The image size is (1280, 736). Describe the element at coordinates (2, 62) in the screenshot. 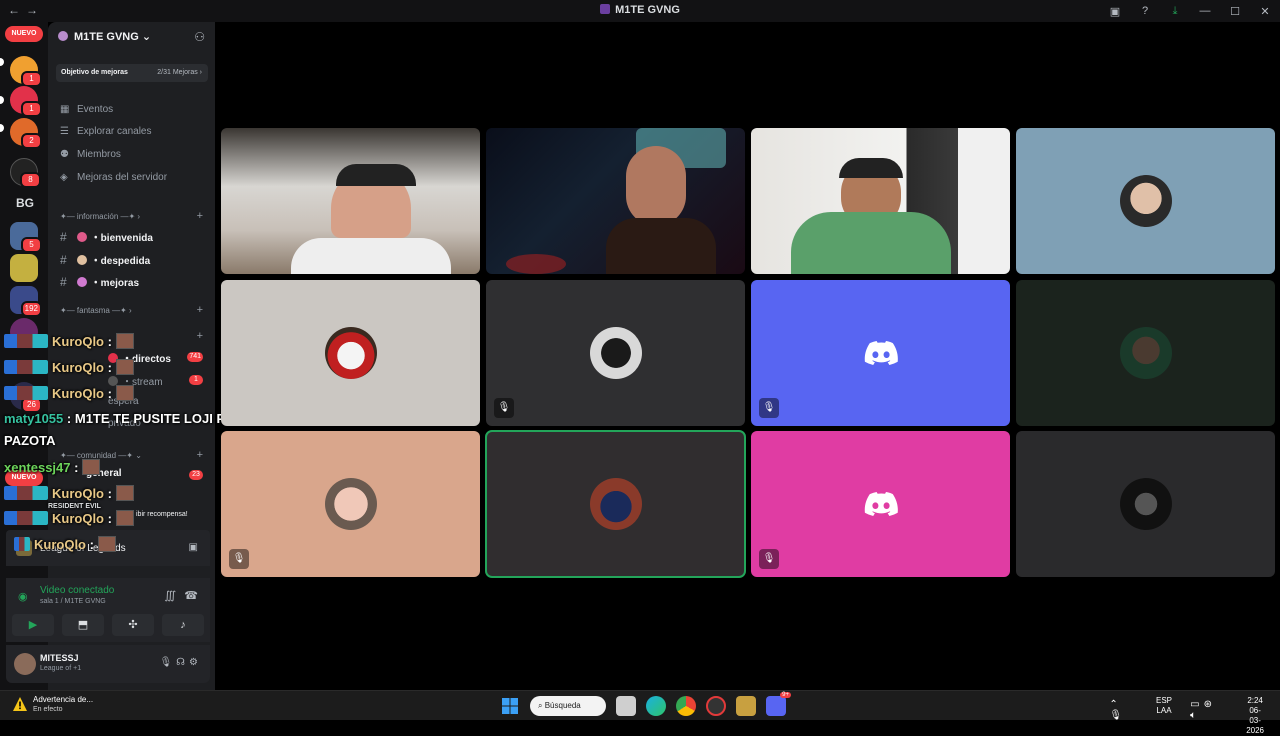

I see `unread-pill` at that location.